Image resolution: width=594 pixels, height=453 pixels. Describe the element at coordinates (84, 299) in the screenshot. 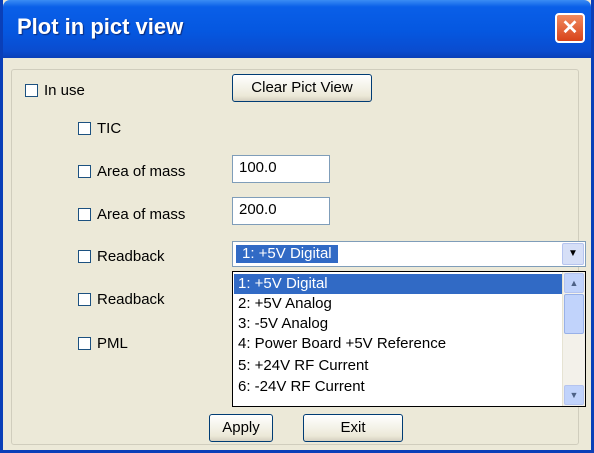

I see `readback-2-checkbox` at that location.